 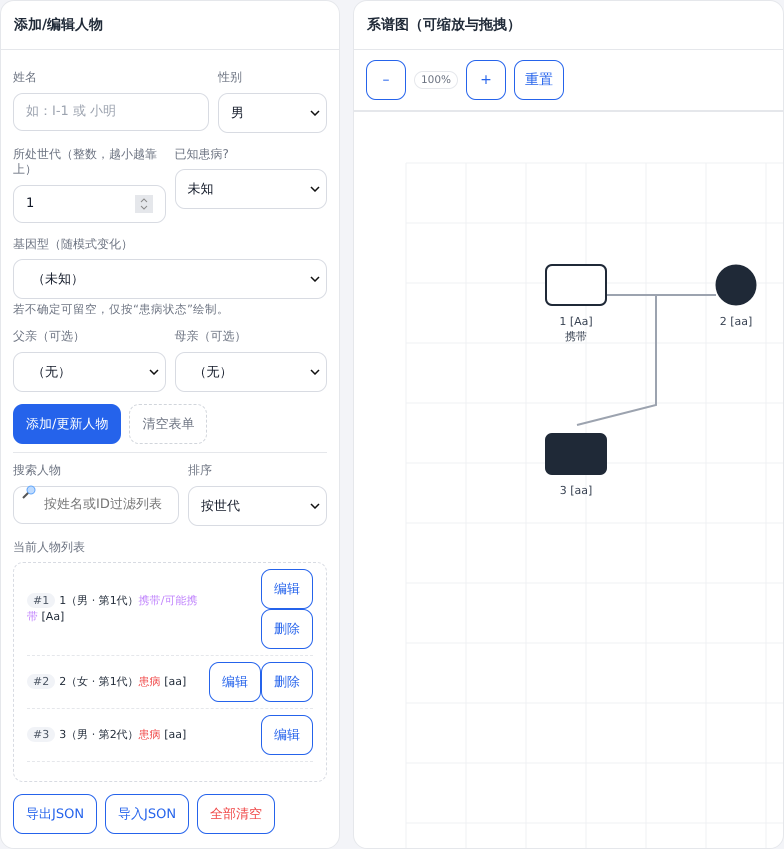 What do you see at coordinates (37, 470) in the screenshot?
I see `field-label: 搜索人物` at bounding box center [37, 470].